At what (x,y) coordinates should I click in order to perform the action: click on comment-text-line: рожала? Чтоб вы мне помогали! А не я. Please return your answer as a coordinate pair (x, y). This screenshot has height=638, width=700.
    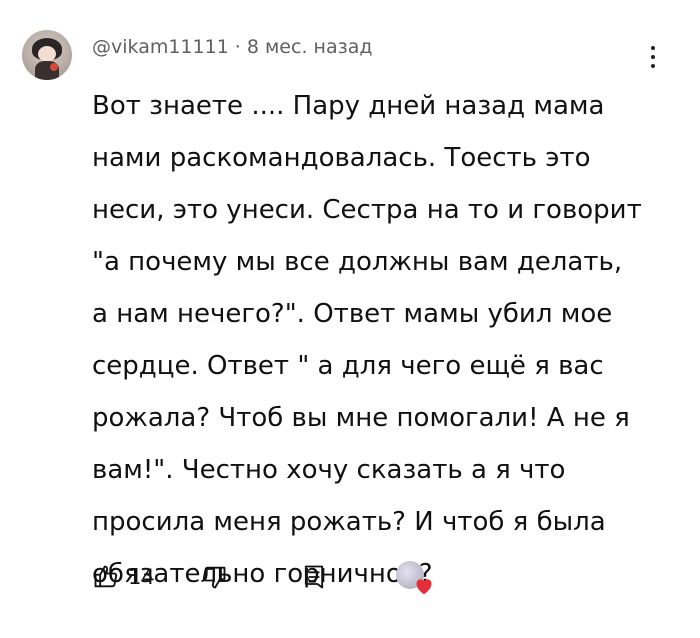
    Looking at the image, I should click on (361, 418).